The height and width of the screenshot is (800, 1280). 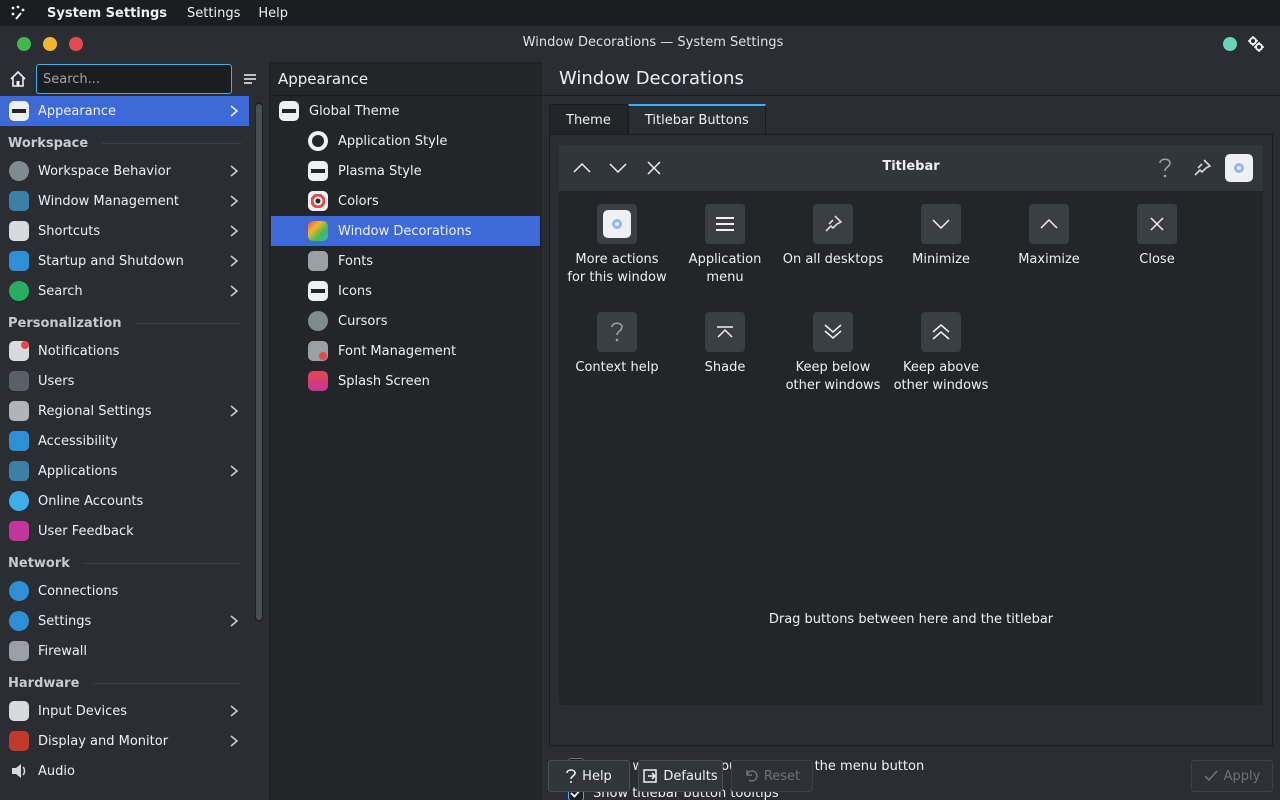 What do you see at coordinates (124, 143) in the screenshot?
I see `section-workspace: Workspace` at bounding box center [124, 143].